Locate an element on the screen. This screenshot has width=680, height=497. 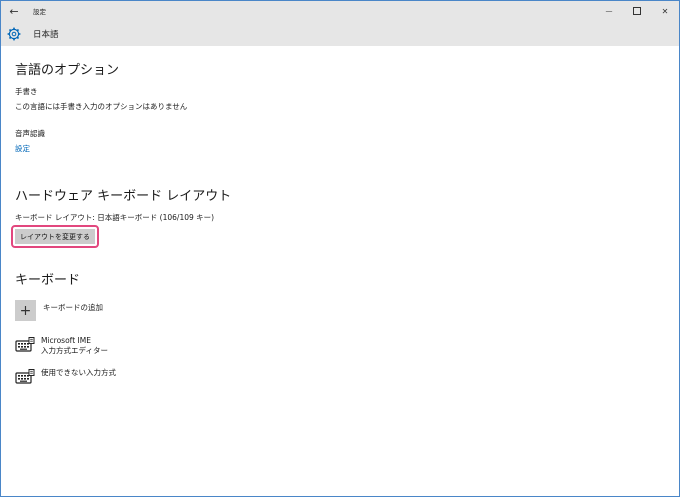
plus-icon: + is located at coordinates (25, 310).